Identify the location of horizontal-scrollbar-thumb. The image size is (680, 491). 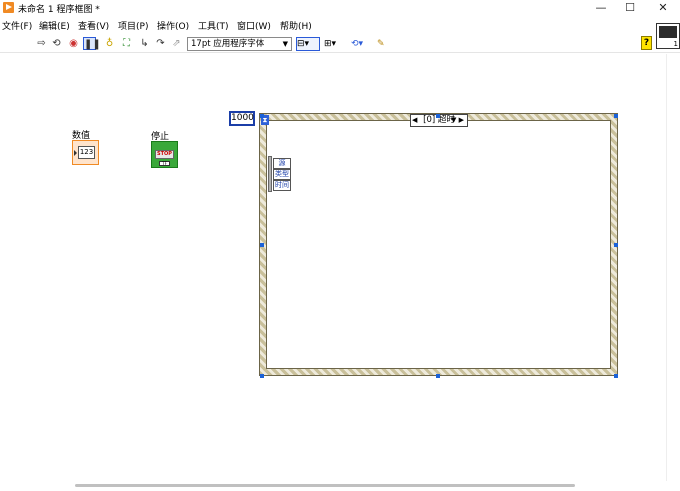
(325, 485).